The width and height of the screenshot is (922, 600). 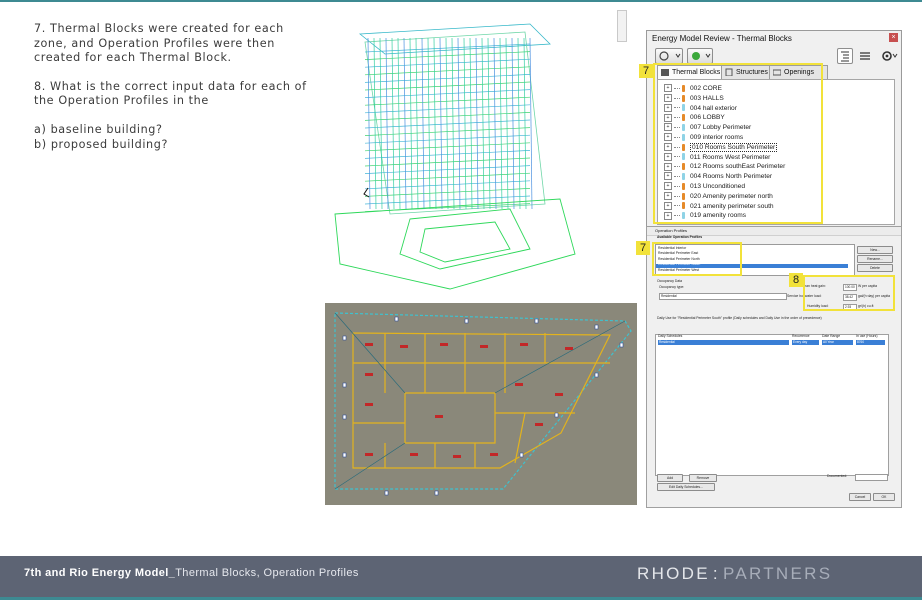 What do you see at coordinates (622, 26) in the screenshot?
I see `window-edge-sliver` at bounding box center [622, 26].